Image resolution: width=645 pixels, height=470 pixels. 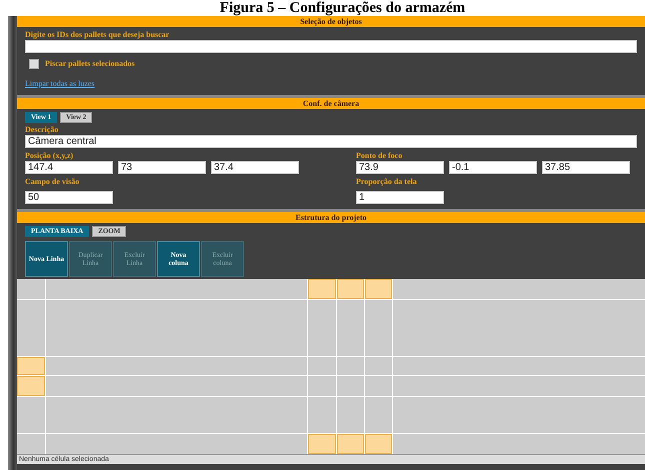 I want to click on section-title: Conf. de câmera, so click(x=331, y=103).